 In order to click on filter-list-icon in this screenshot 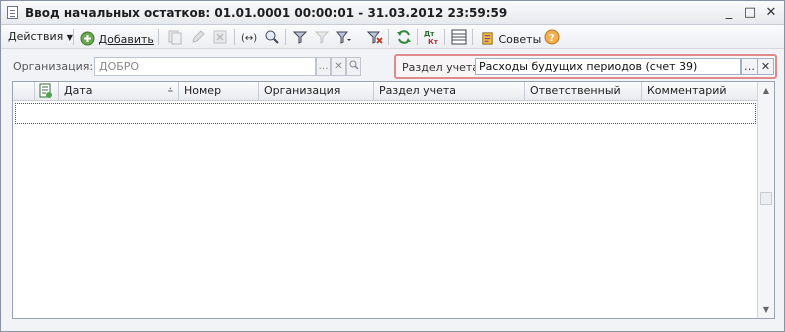, I will do `click(343, 37)`.